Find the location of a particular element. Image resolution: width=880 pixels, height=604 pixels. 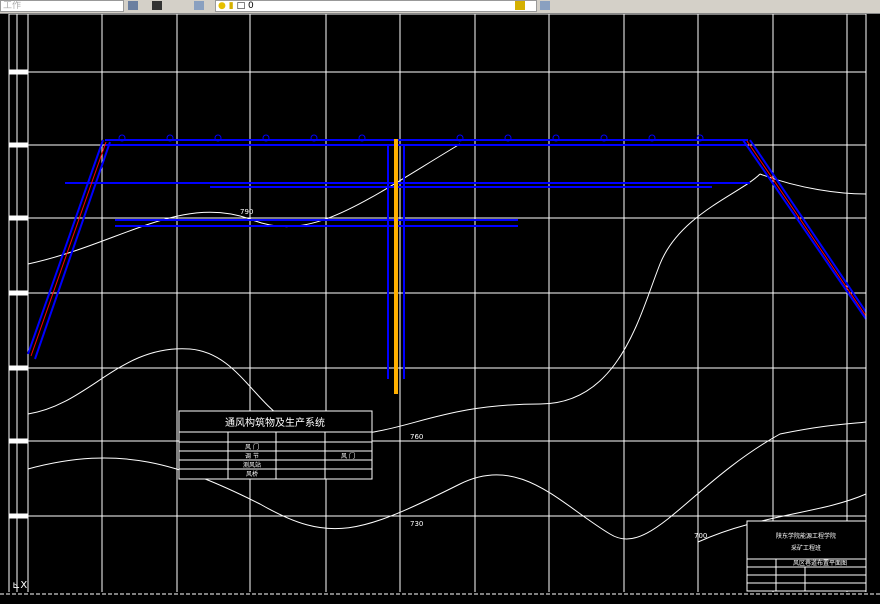

layer-tool-icon is located at coordinates (520, 5).